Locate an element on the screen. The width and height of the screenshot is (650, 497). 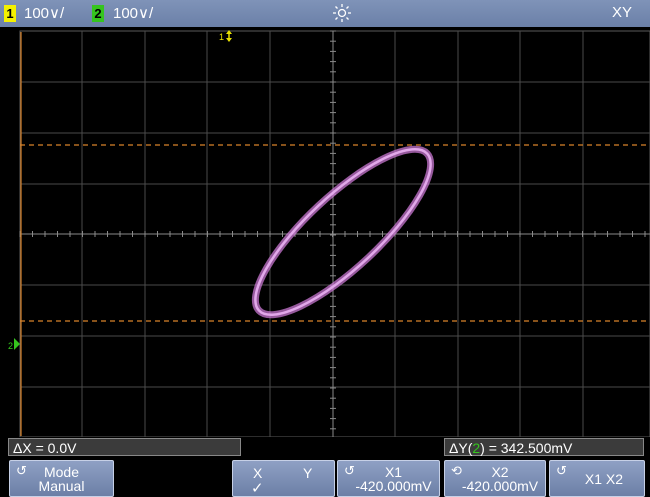
channel-1-badge: 1 is located at coordinates (10, 13).